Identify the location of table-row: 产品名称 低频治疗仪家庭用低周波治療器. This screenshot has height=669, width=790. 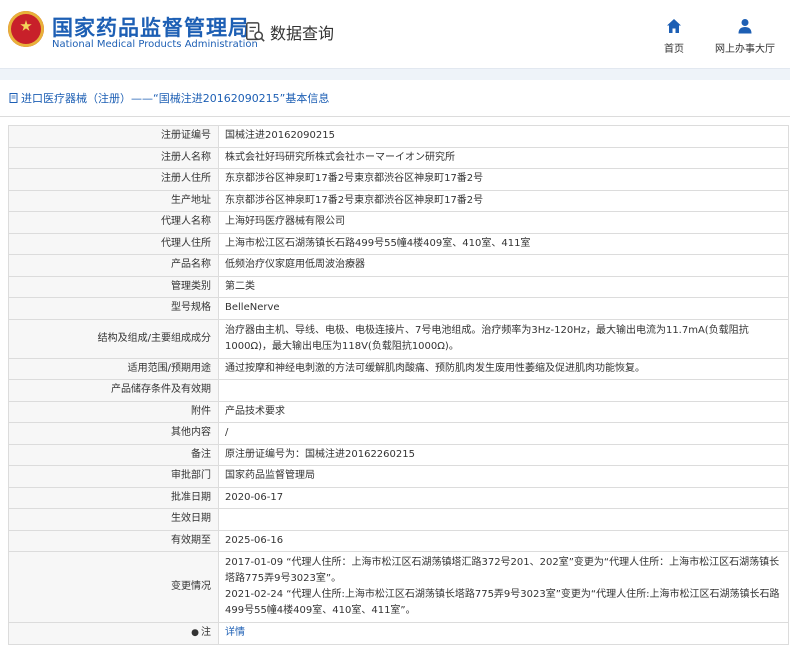
(398, 265).